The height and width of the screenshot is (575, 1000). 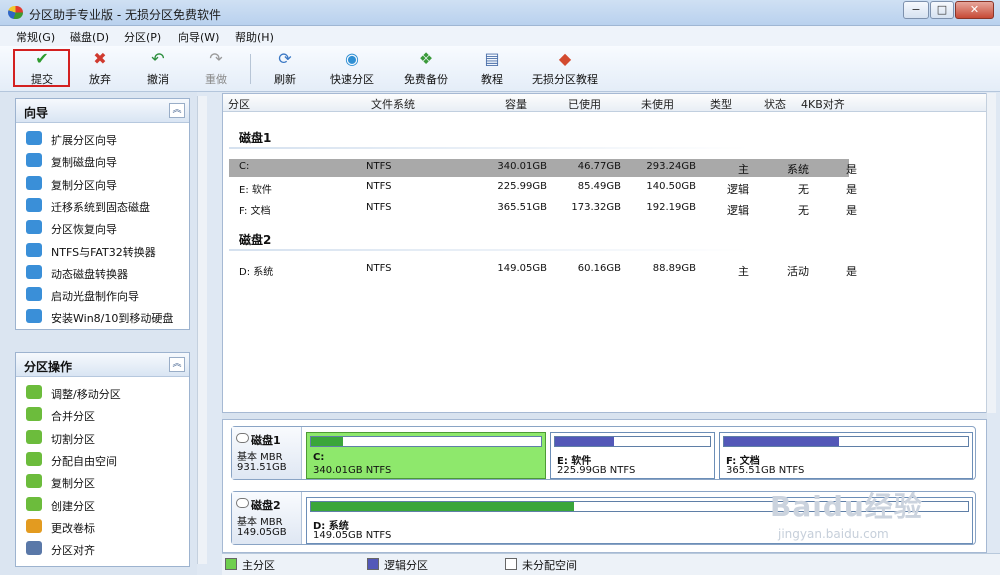 What do you see at coordinates (743, 169) in the screenshot?
I see `cell-type: 主` at bounding box center [743, 169].